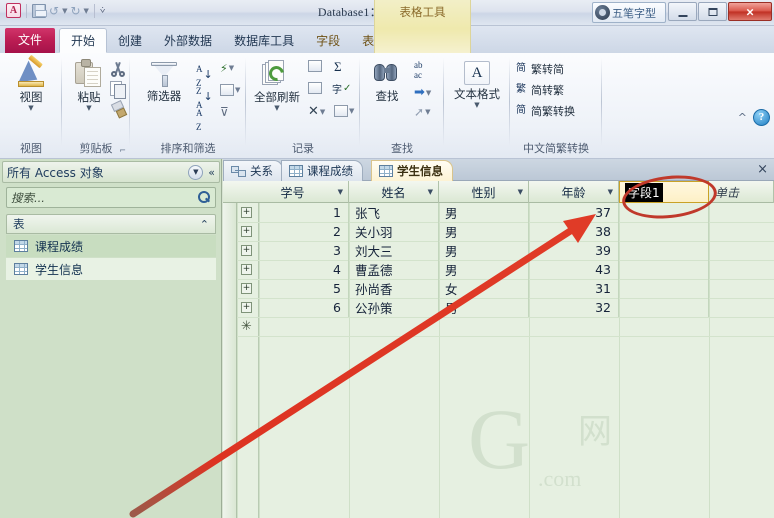 Image resolution: width=774 pixels, height=518 pixels. Describe the element at coordinates (31, 86) in the screenshot. I see `view-button: 视图 ▼` at that location.